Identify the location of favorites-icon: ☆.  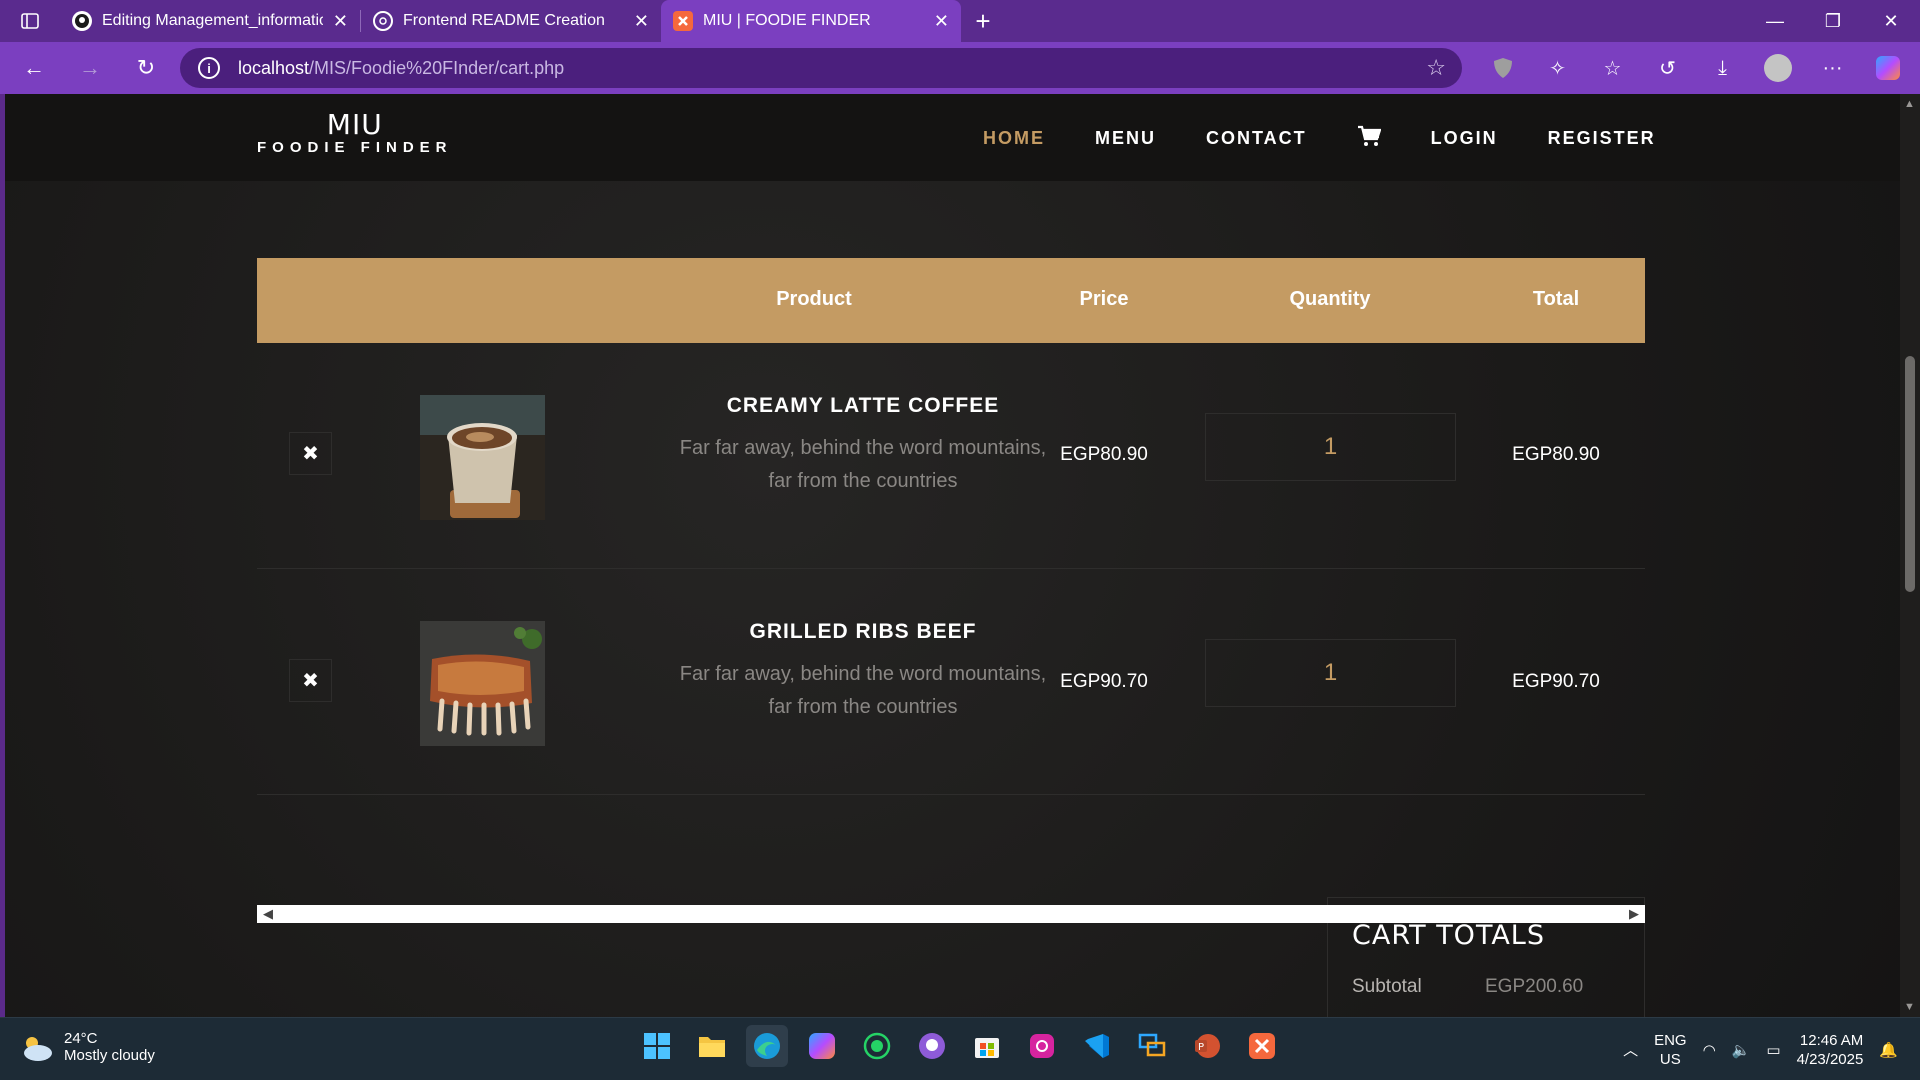
(1612, 68).